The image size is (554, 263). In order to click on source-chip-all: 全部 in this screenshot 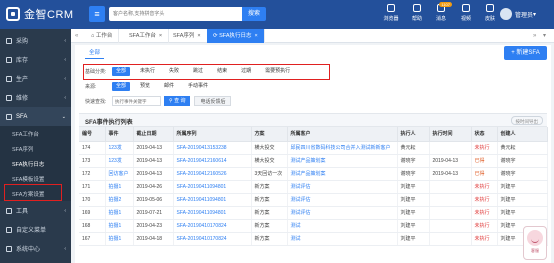, I will do `click(121, 86)`.